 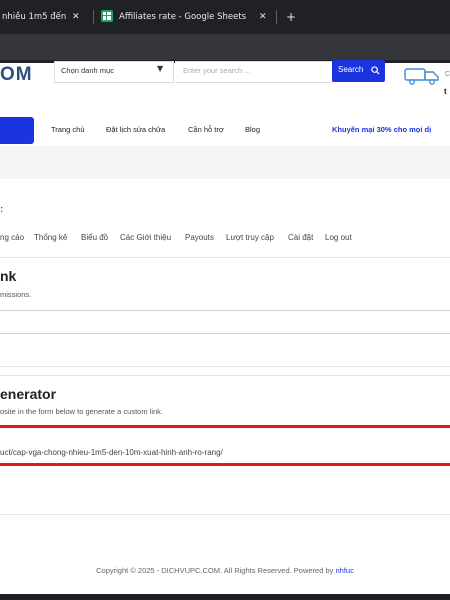 What do you see at coordinates (345, 570) in the screenshot?
I see `footer-powered-link: nhfuc` at bounding box center [345, 570].